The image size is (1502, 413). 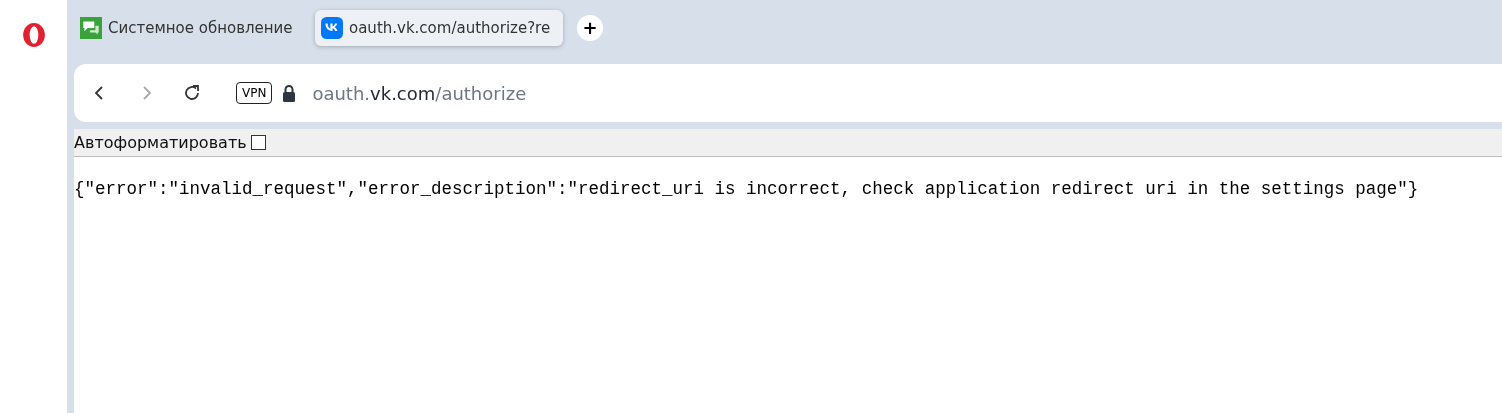 I want to click on autoformat-checkbox, so click(x=258, y=142).